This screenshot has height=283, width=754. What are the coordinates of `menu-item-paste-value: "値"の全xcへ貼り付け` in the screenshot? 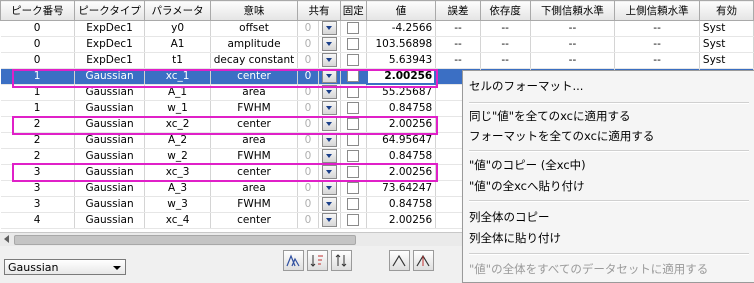 It's located at (527, 186).